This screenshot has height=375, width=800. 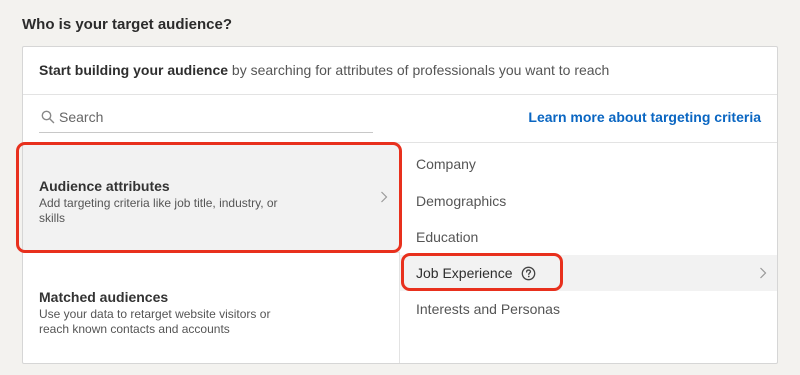 I want to click on section-title: Who is your target audience?, so click(x=127, y=24).